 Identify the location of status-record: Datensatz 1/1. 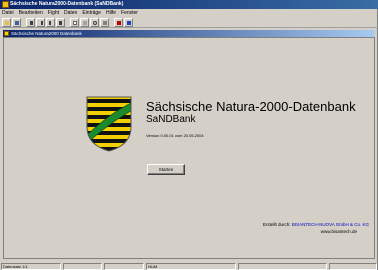
(31, 266).